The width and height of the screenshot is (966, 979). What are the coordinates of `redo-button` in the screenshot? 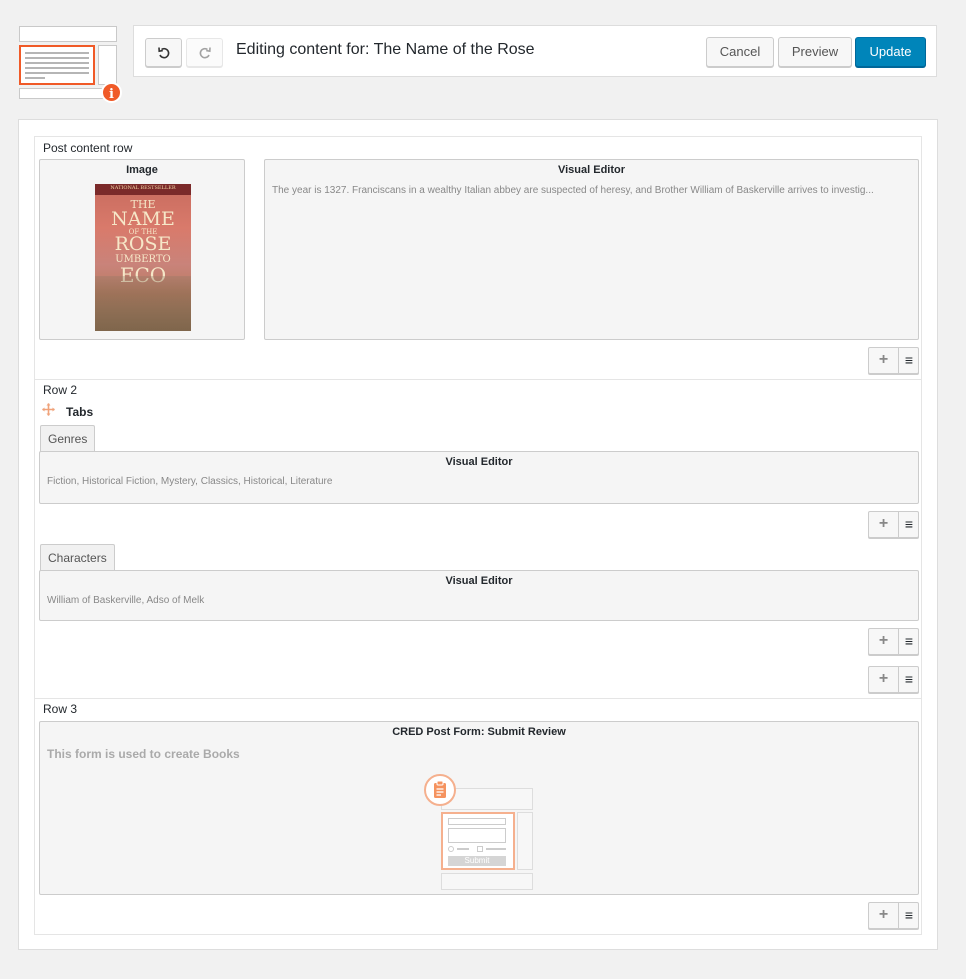 It's located at (204, 52).